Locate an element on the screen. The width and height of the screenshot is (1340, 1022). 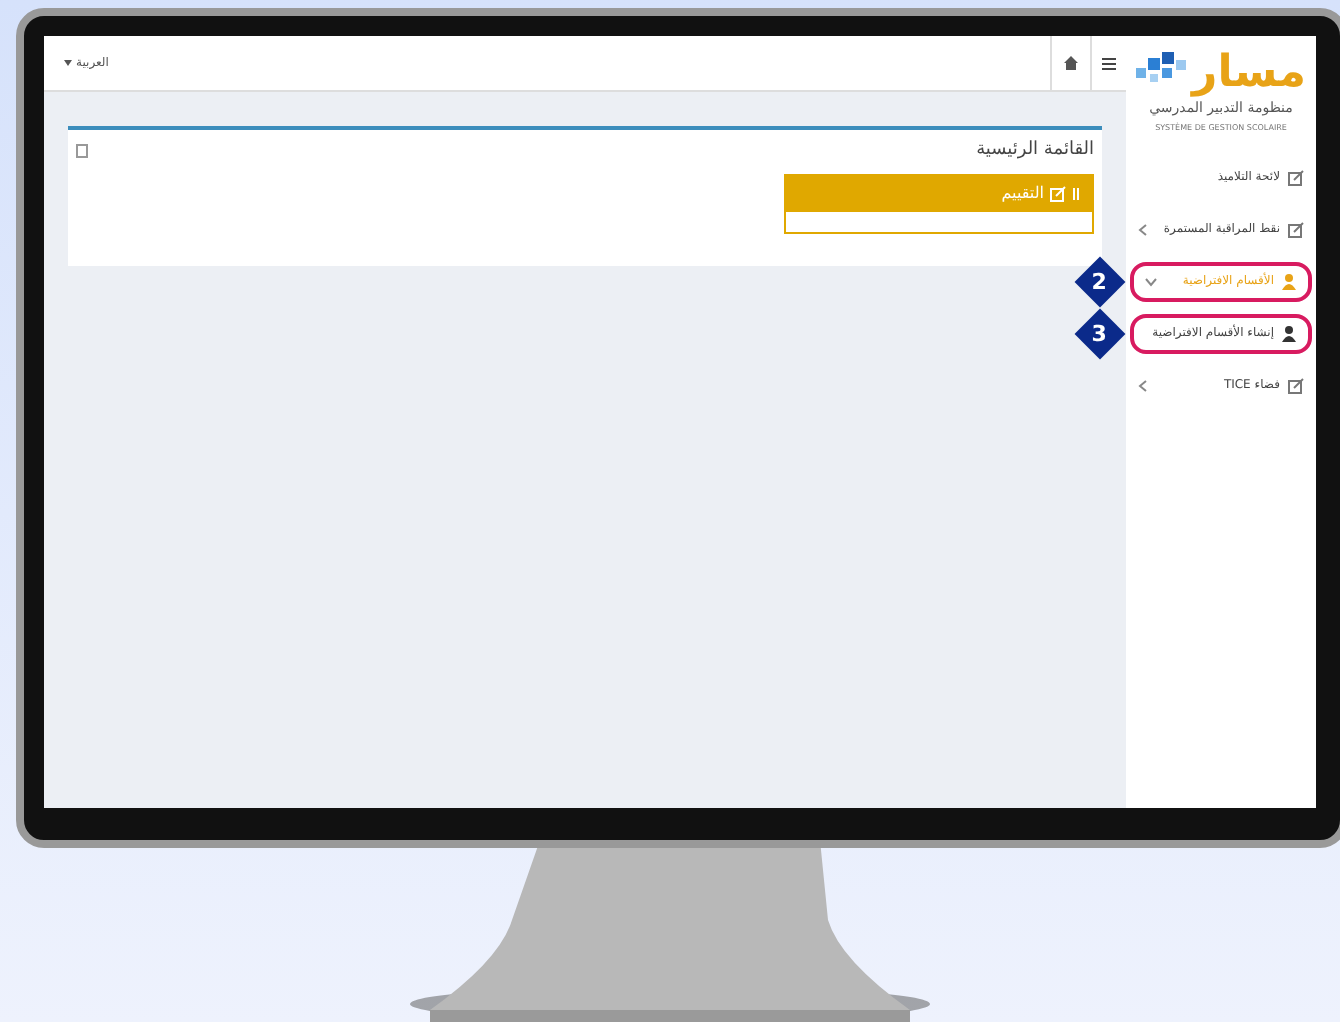
panel-title: التقييم is located at coordinates (1022, 193).